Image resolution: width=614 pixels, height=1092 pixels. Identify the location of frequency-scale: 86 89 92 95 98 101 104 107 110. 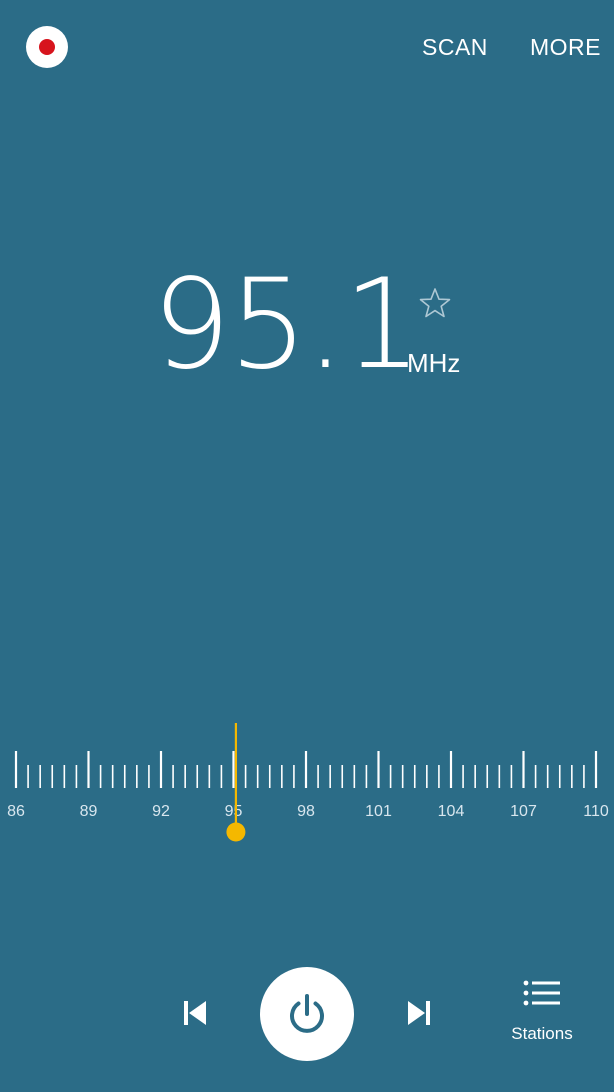
(307, 785).